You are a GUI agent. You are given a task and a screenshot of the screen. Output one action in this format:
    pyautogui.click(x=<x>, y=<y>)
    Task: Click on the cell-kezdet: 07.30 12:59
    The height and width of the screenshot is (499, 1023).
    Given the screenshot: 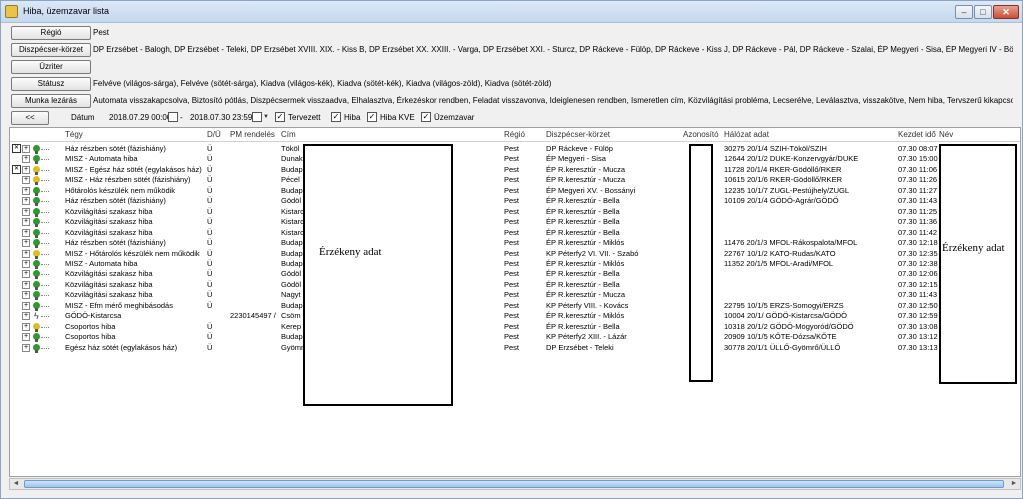 What is the action you would take?
    pyautogui.click(x=918, y=316)
    